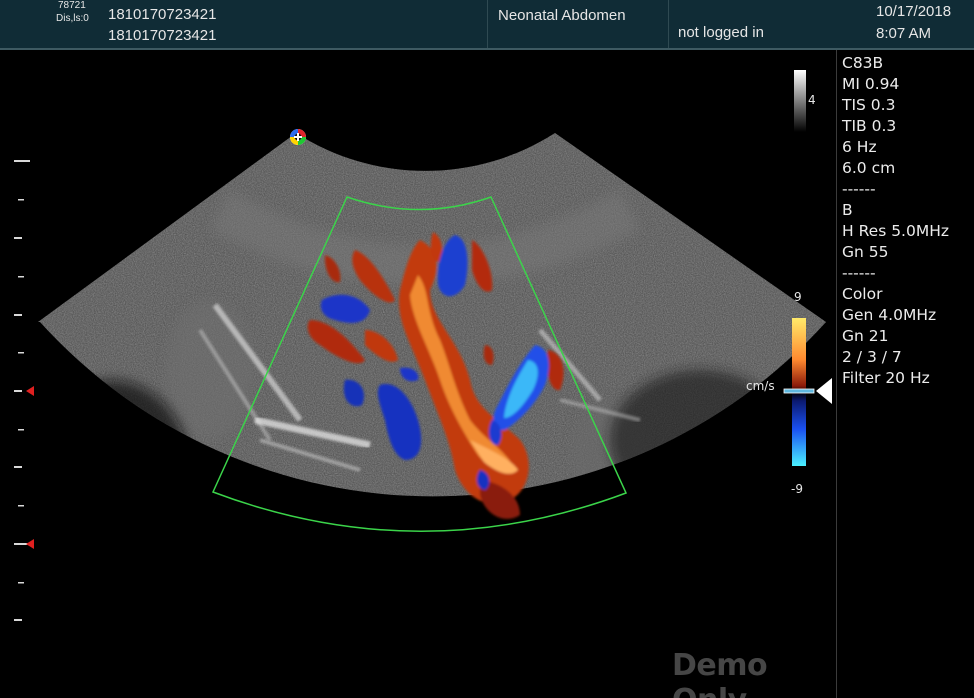 This screenshot has height=698, width=974. What do you see at coordinates (797, 489) in the screenshot?
I see `color-scale-bottom: -9` at bounding box center [797, 489].